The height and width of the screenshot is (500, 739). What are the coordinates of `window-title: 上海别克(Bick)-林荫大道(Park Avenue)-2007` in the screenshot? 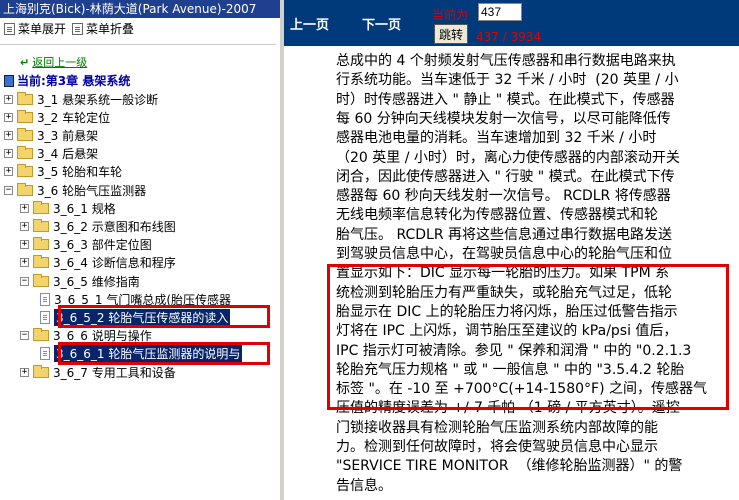 It's located at (140, 9).